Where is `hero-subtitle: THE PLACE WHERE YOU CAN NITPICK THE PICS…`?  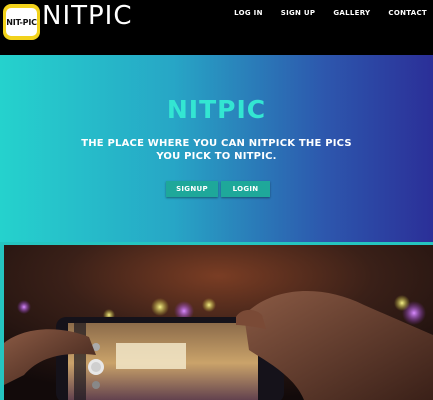
hero-subtitle: THE PLACE WHERE YOU CAN NITPICK THE PICS… is located at coordinates (216, 150).